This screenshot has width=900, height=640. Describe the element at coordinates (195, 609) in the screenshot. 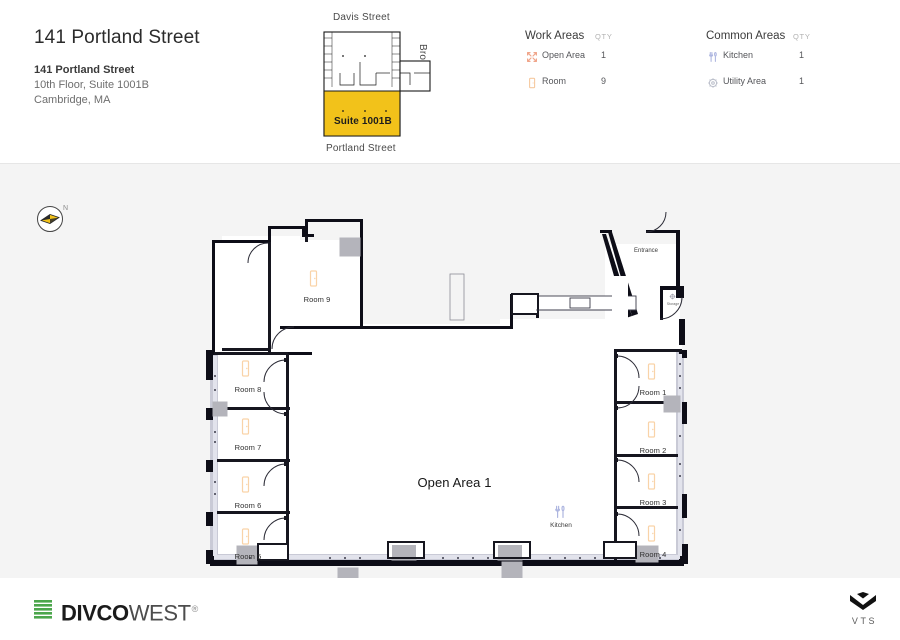

I see `registered-mark: ®` at that location.